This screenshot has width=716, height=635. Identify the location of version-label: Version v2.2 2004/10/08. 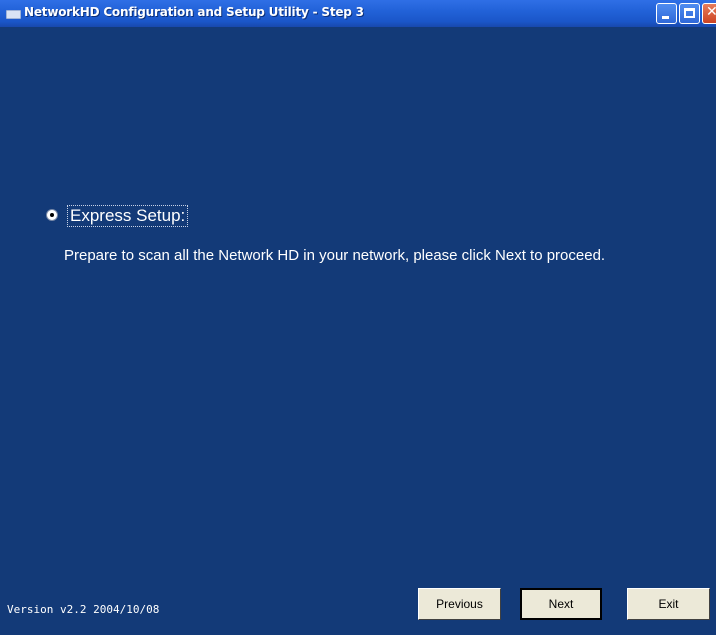
(83, 609).